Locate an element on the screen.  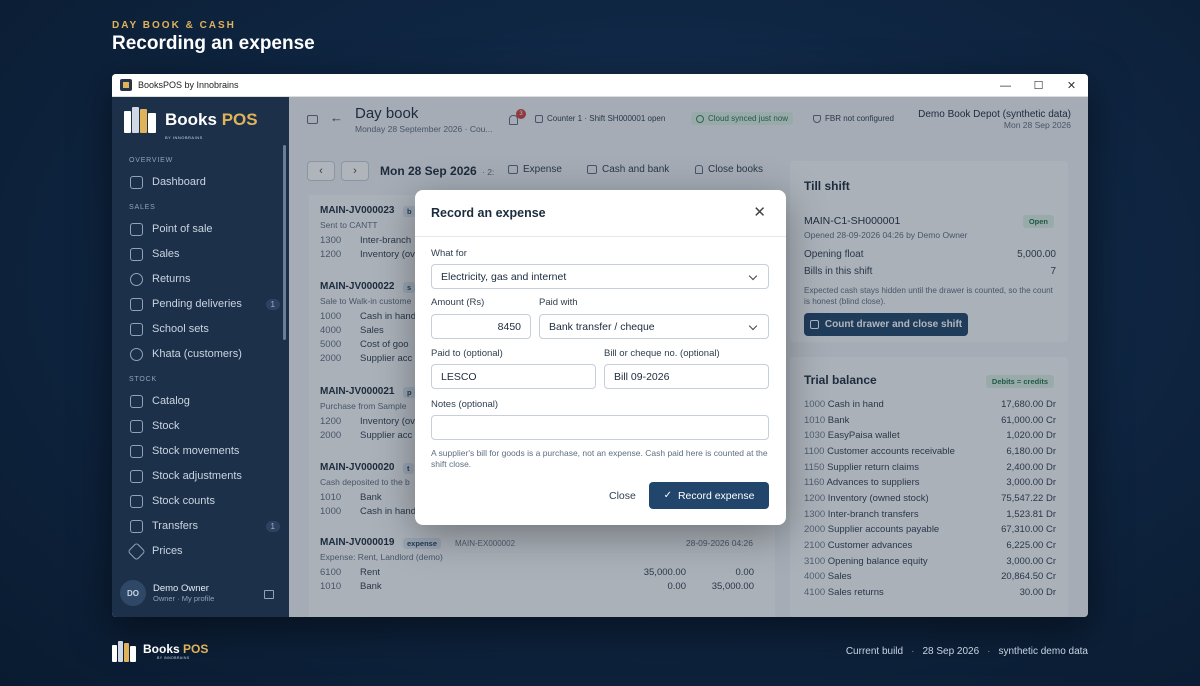
sidebar-item-label: Dashboard is located at coordinates (179, 182).